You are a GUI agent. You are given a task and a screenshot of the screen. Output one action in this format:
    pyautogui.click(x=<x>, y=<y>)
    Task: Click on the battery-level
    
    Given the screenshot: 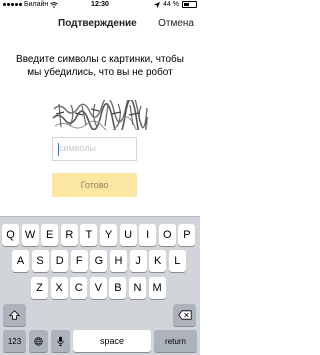 What is the action you would take?
    pyautogui.click(x=186, y=4)
    